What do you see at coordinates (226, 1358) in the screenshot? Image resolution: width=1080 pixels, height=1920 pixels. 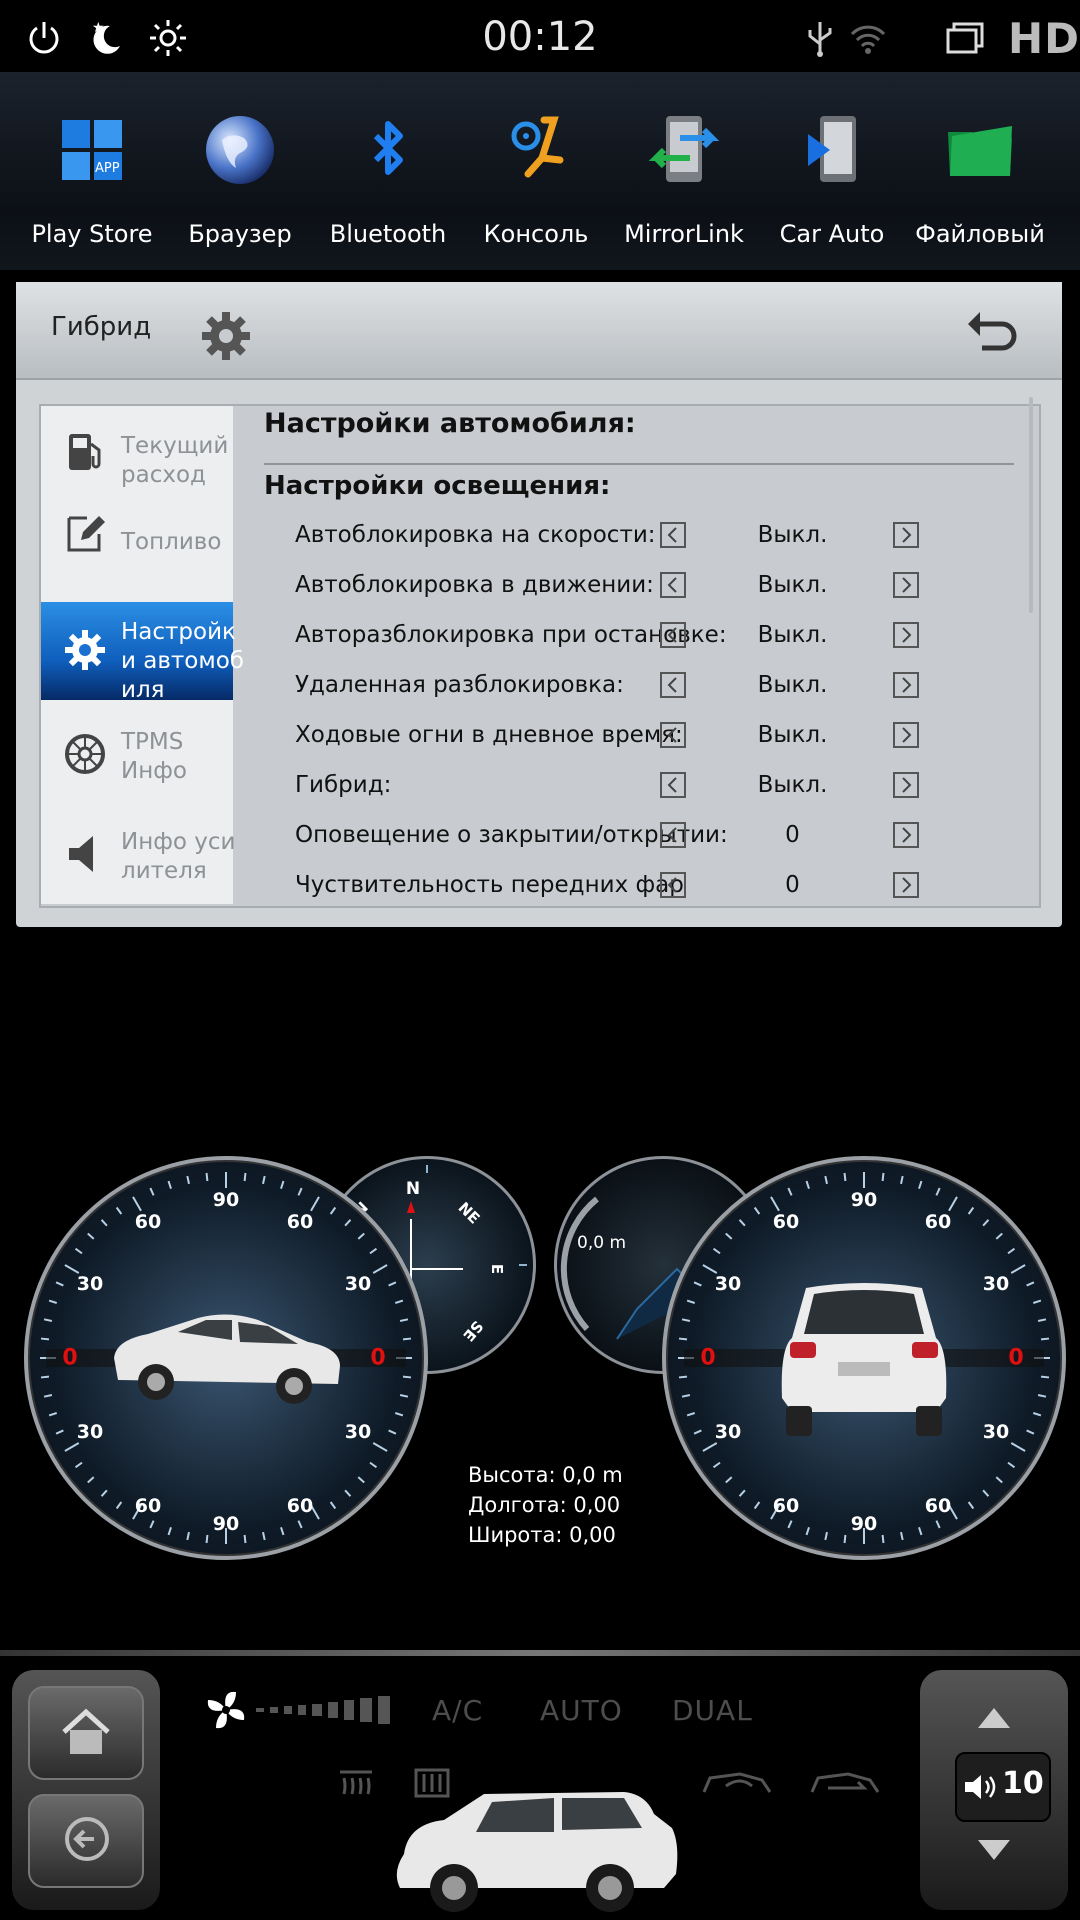 I see `tilt-gauge-left: 90 60 60 30 30 0 0 30 30 60 60 90` at bounding box center [226, 1358].